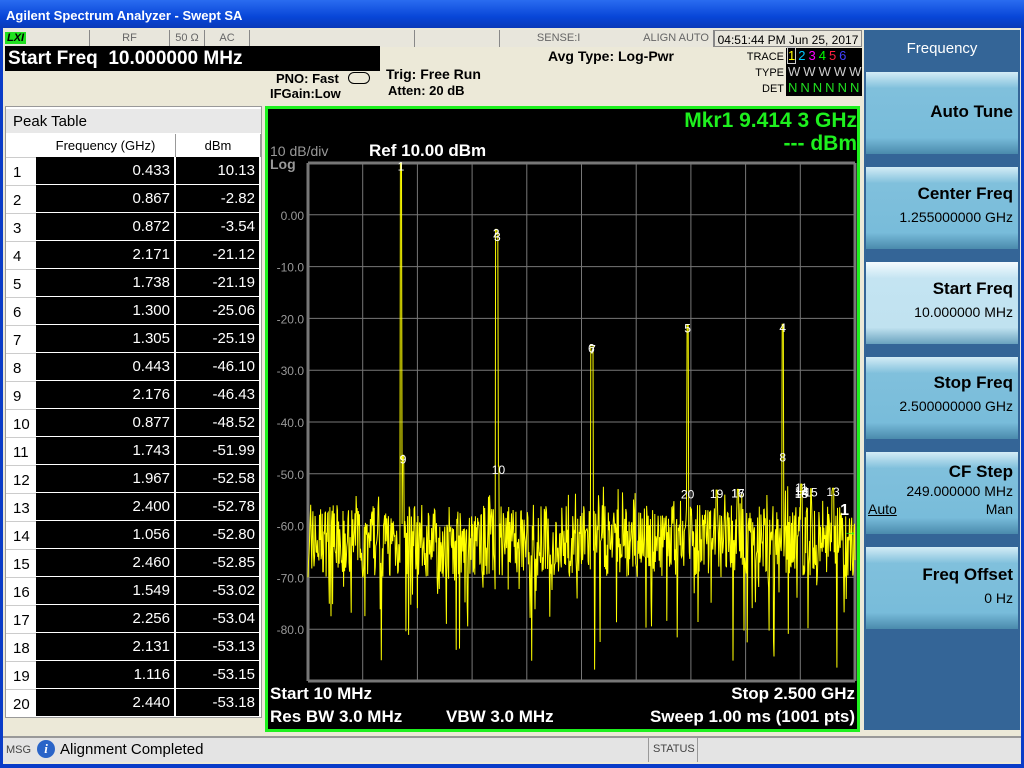  I want to click on table-row: 14 1.056 -52.80, so click(133, 535).